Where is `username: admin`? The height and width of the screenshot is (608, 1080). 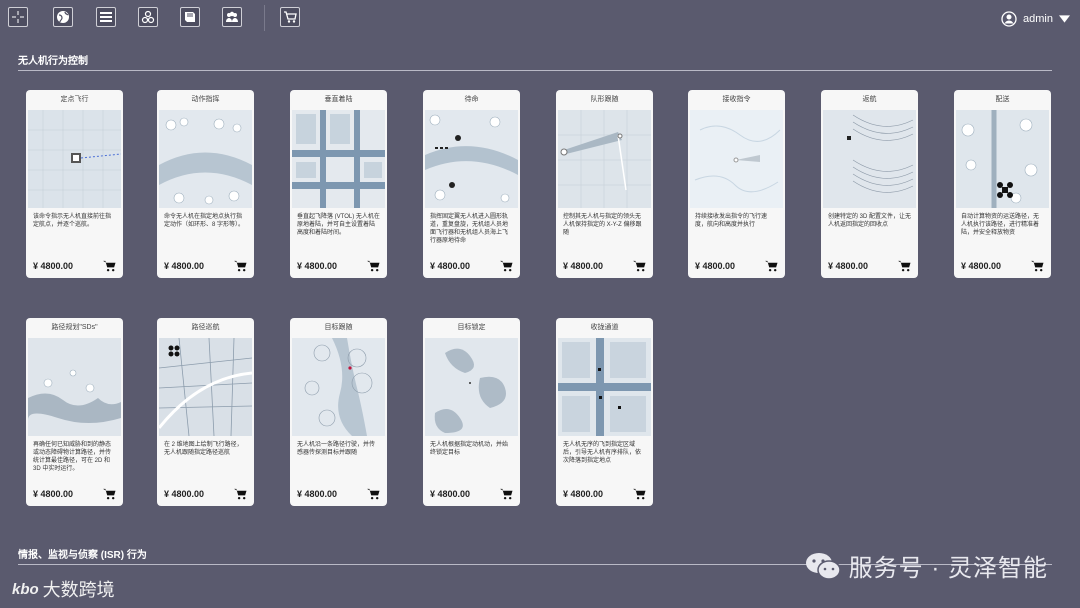 username: admin is located at coordinates (1038, 19).